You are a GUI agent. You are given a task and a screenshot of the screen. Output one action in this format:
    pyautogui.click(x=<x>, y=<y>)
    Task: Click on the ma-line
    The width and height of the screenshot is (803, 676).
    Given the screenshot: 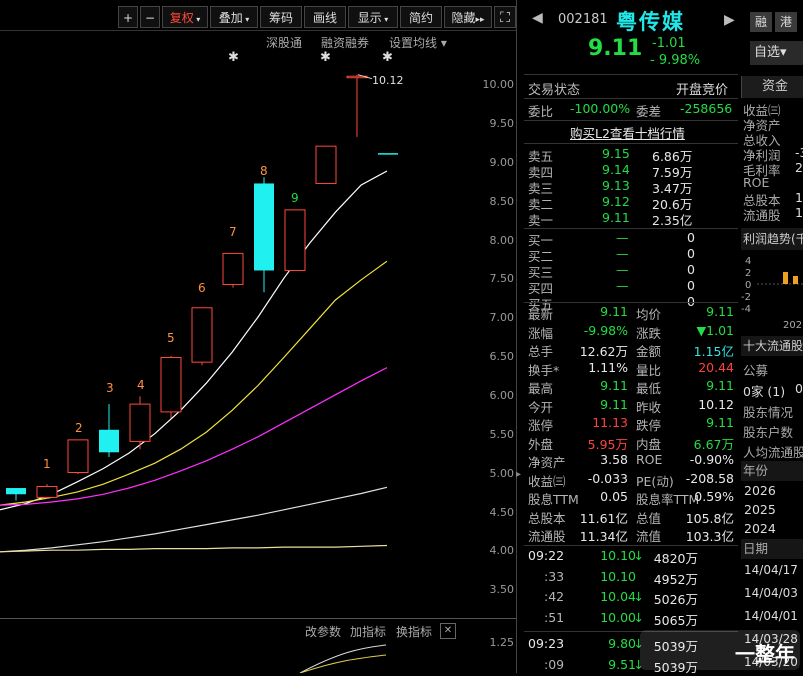 What is the action you would take?
    pyautogui.click(x=194, y=436)
    